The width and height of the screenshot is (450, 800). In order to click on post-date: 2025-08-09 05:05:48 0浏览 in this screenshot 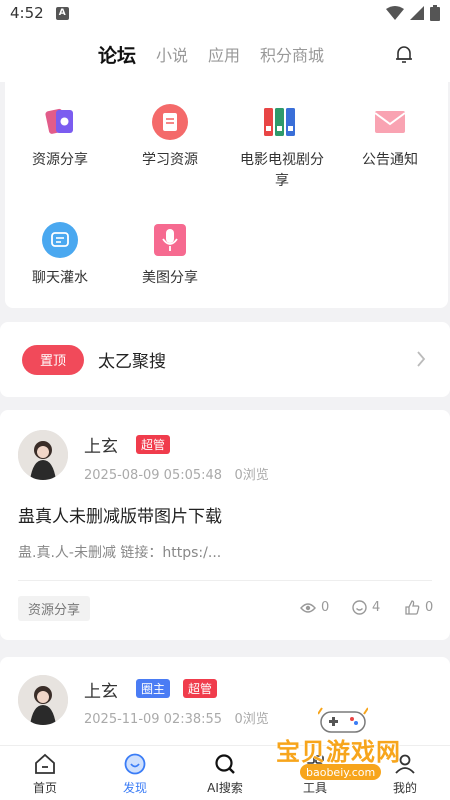, I will do `click(176, 473)`.